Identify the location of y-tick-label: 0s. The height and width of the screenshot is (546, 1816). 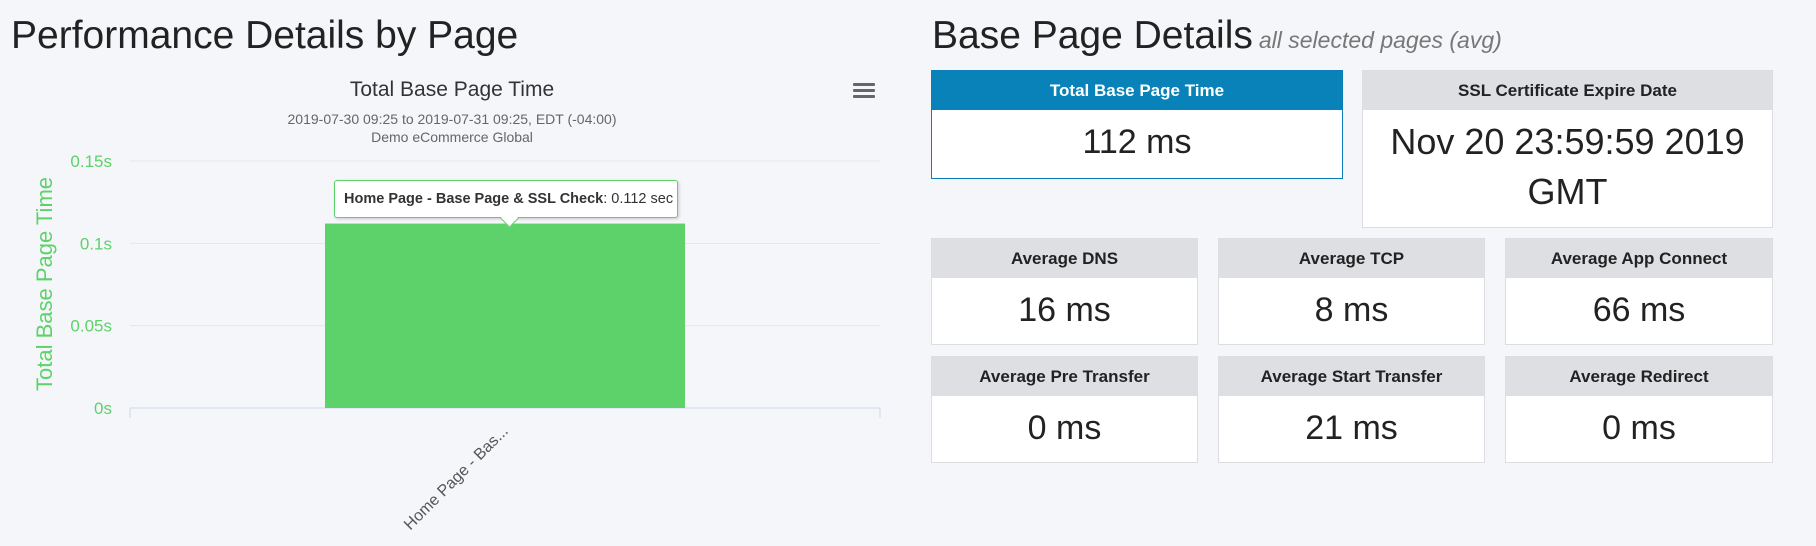
(103, 408).